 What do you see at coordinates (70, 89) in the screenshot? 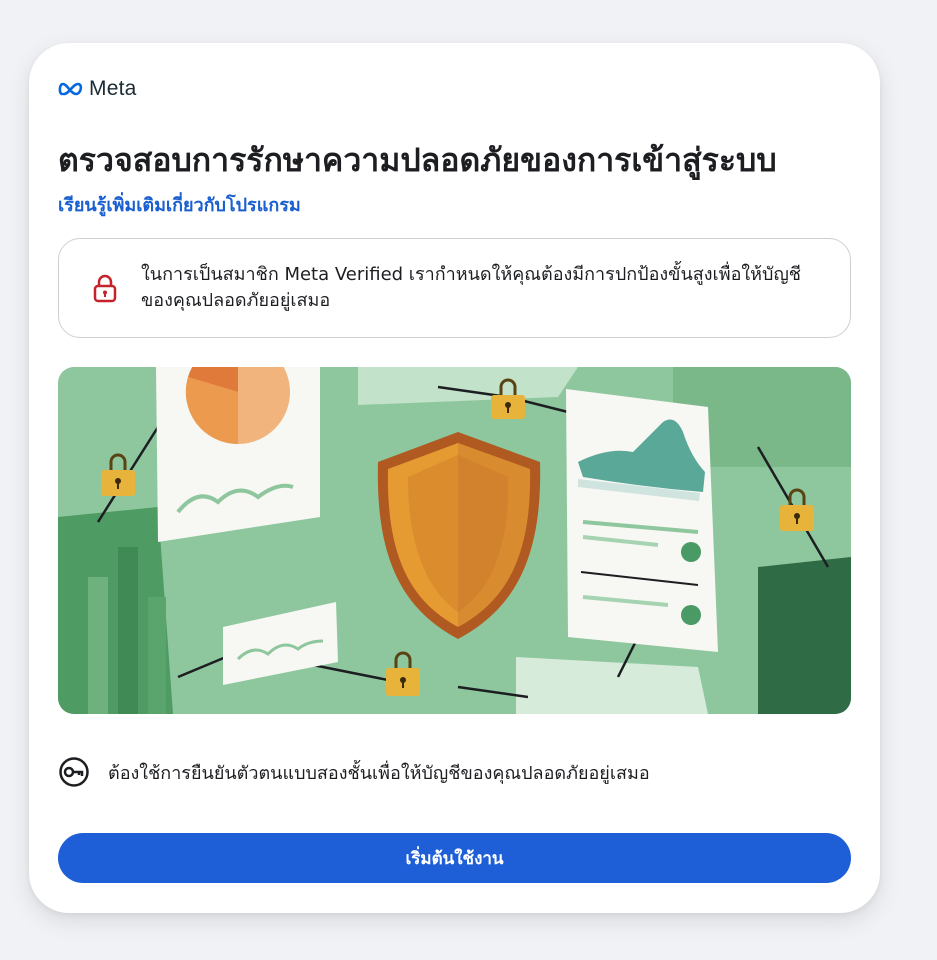
I see `meta-infinity-logo-icon` at bounding box center [70, 89].